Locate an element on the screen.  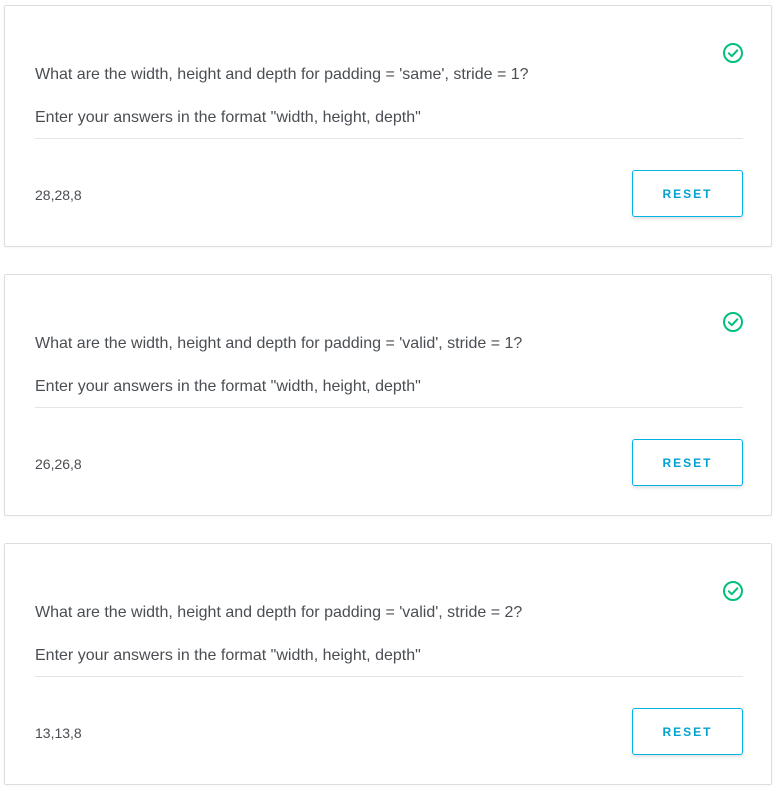
answer-value: 28,28,8 is located at coordinates (58, 195).